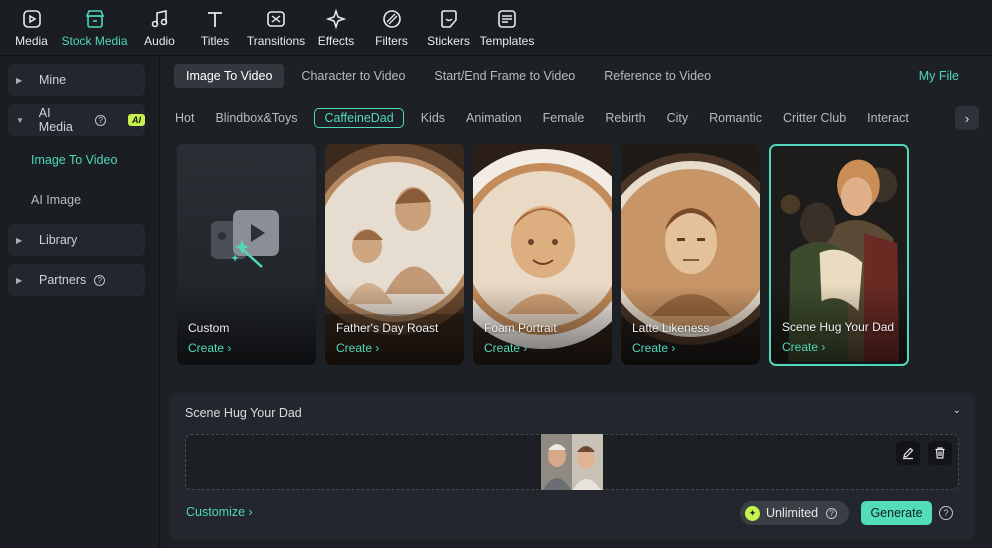 The height and width of the screenshot is (548, 992). I want to click on template-name: Scene Hug Your Dad, so click(838, 327).